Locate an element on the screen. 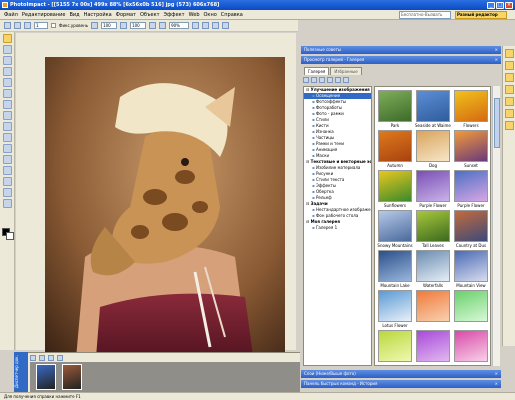 This screenshot has height=400, width=515. redeye-tool-icon is located at coordinates (7, 203).